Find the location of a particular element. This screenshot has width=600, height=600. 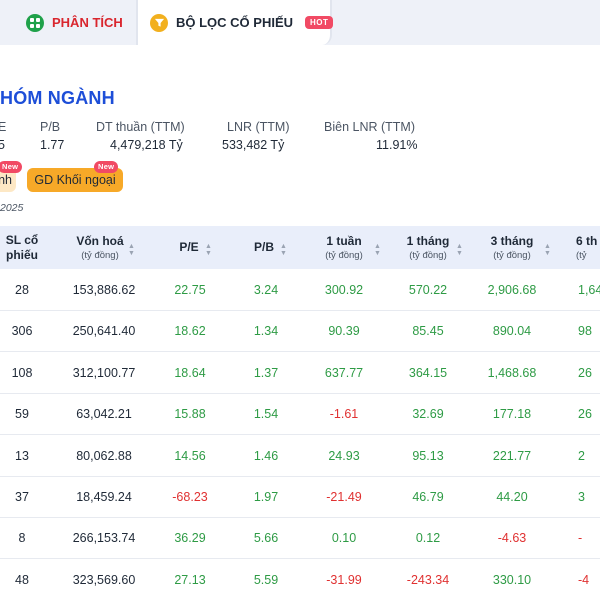

cell-m6: -4 is located at coordinates (584, 579).